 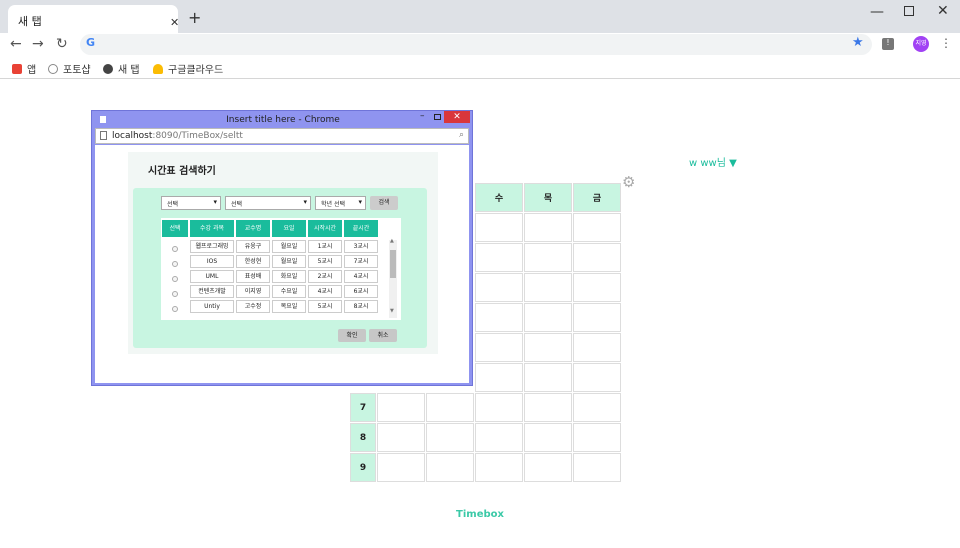 I want to click on confirm-button: 확인, so click(x=352, y=335).